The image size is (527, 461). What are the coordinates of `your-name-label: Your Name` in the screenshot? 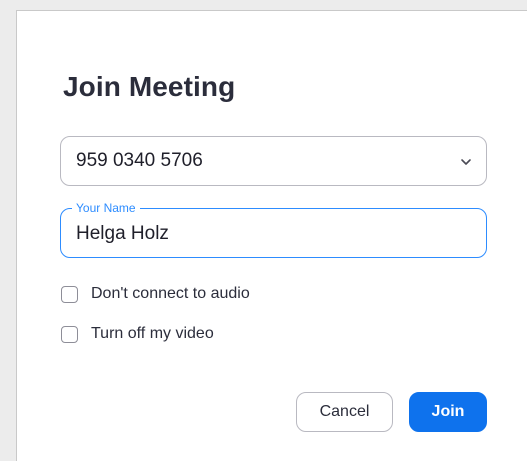 It's located at (106, 208).